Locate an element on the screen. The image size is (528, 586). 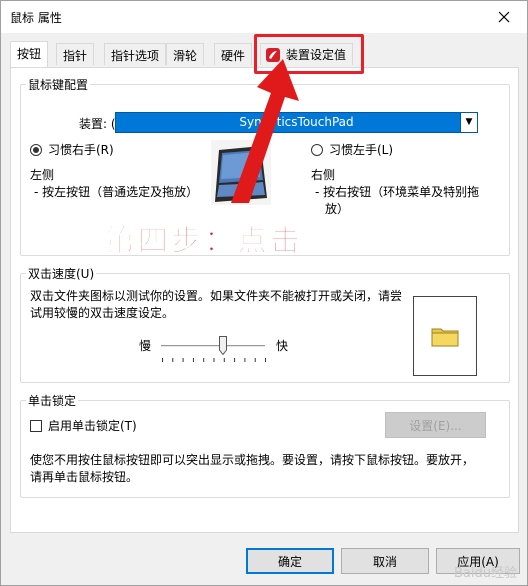
cancel-button: 取消 is located at coordinates (385, 561).